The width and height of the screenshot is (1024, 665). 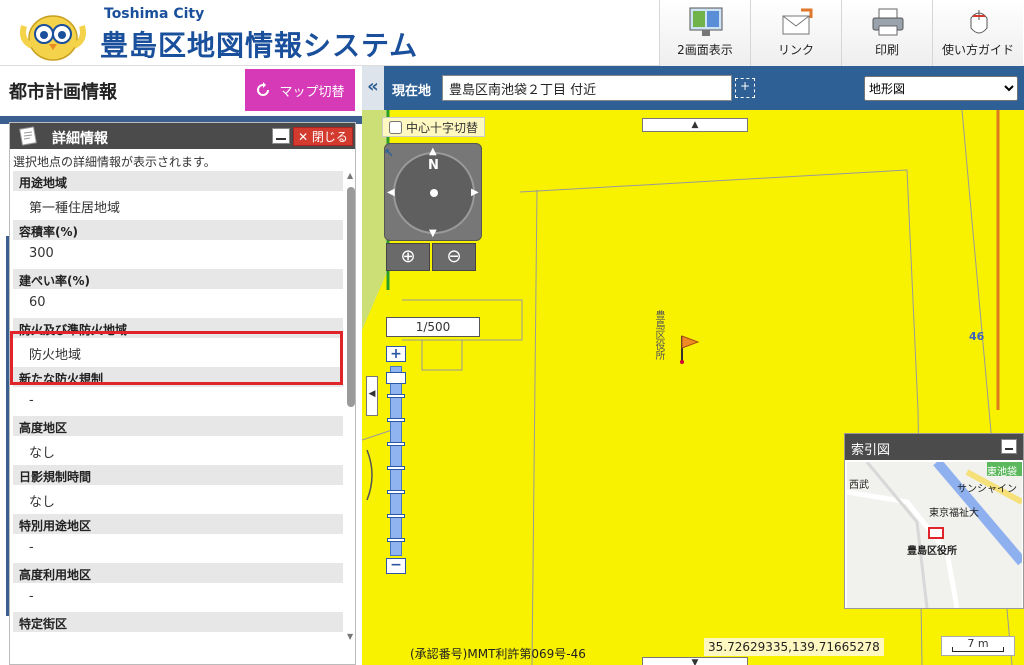 What do you see at coordinates (178, 328) in the screenshot?
I see `row-label: 防火及び準防火地域` at bounding box center [178, 328].